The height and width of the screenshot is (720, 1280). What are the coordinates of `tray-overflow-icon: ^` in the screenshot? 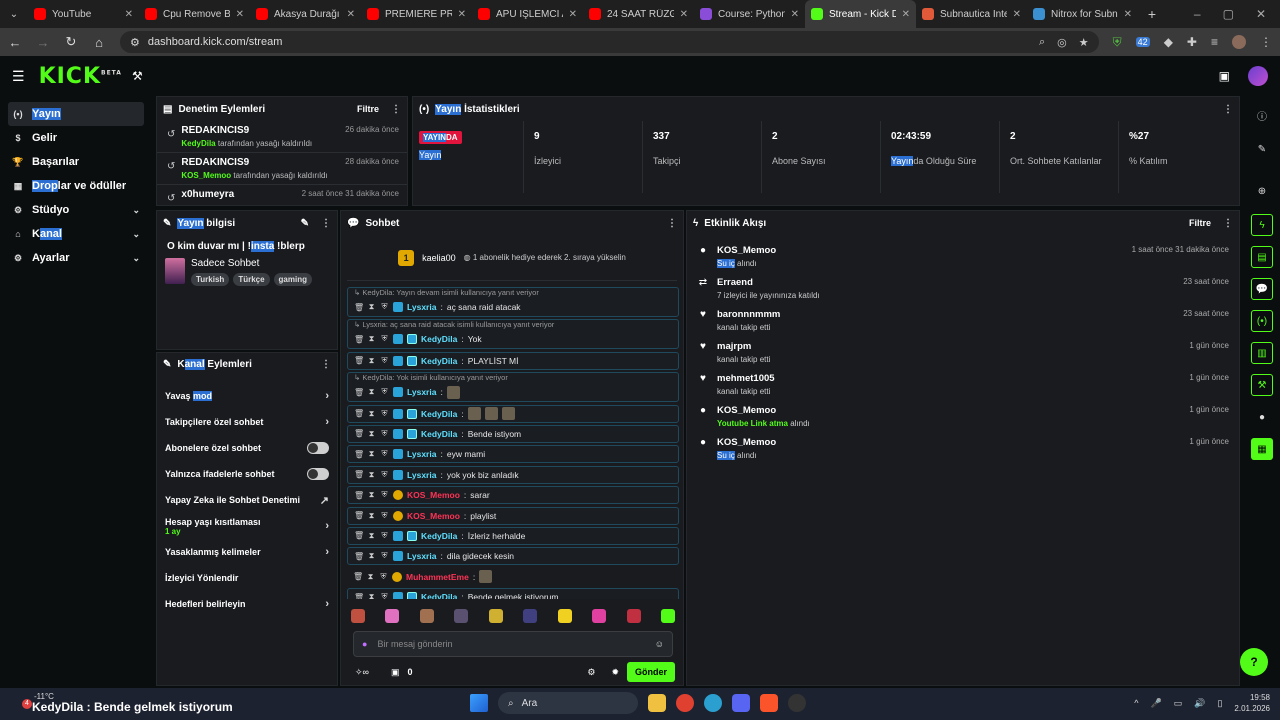 It's located at (1136, 703).